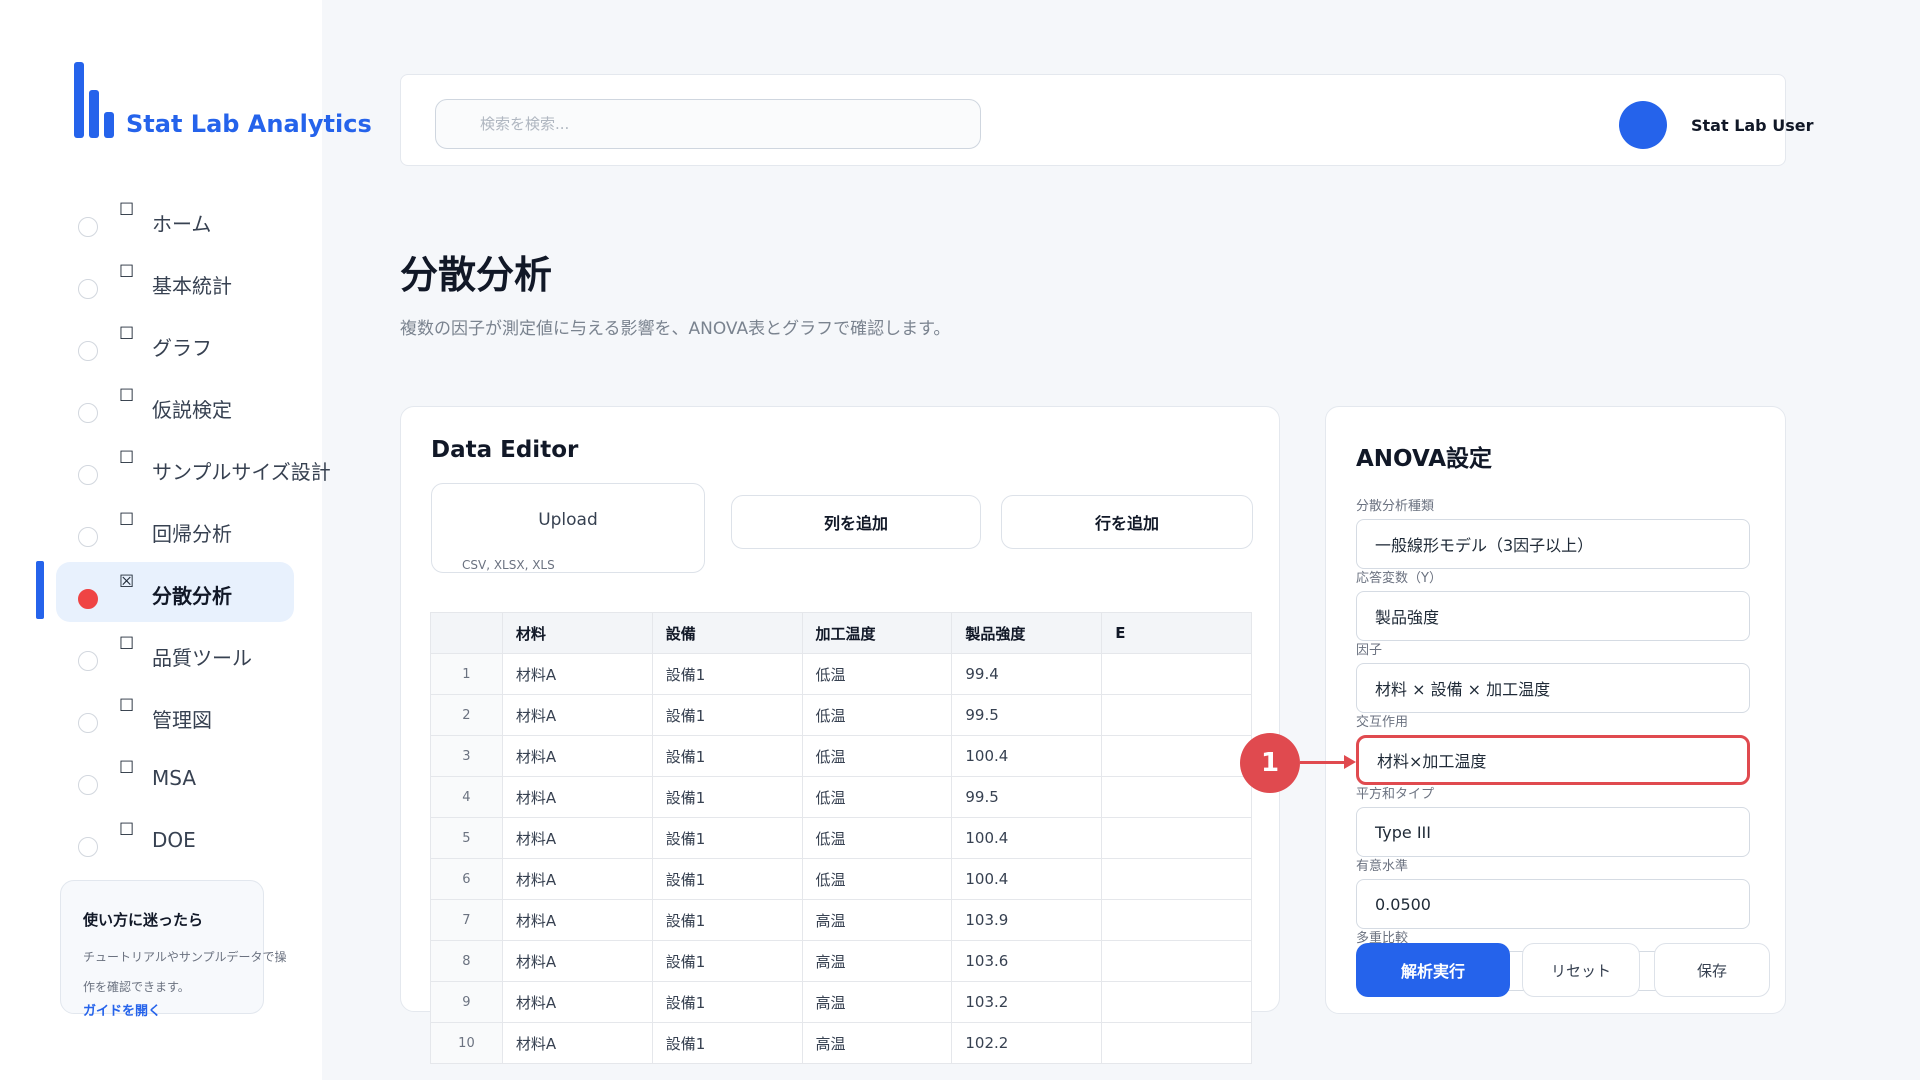  What do you see at coordinates (175, 840) in the screenshot?
I see `sidebar-item-doe: ☐ DOE` at bounding box center [175, 840].